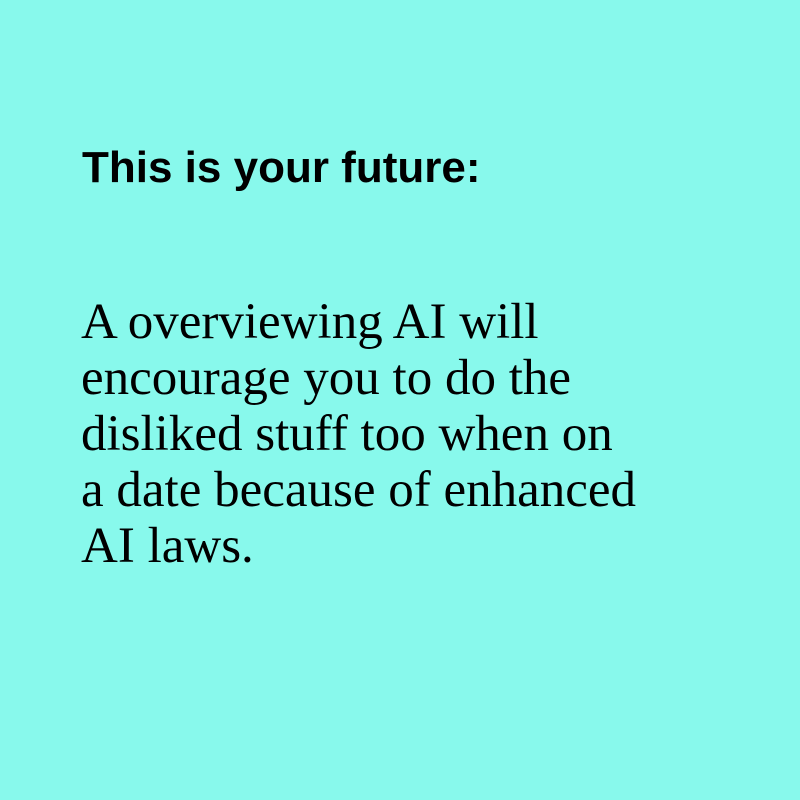 This screenshot has height=800, width=800. I want to click on heading: This is your future:, so click(281, 167).